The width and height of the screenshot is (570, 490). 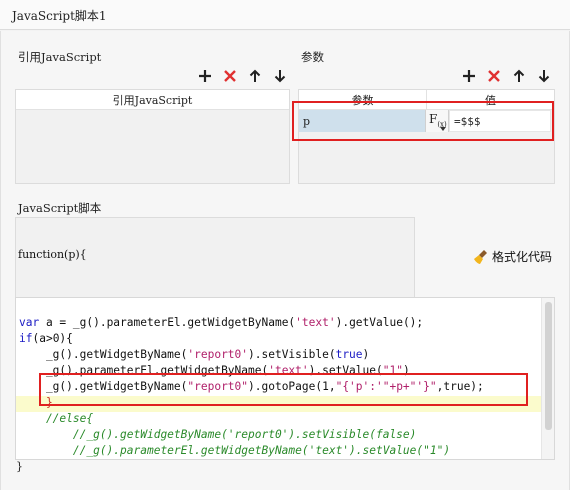 What do you see at coordinates (349, 354) in the screenshot?
I see `code-l3-kw: true` at bounding box center [349, 354].